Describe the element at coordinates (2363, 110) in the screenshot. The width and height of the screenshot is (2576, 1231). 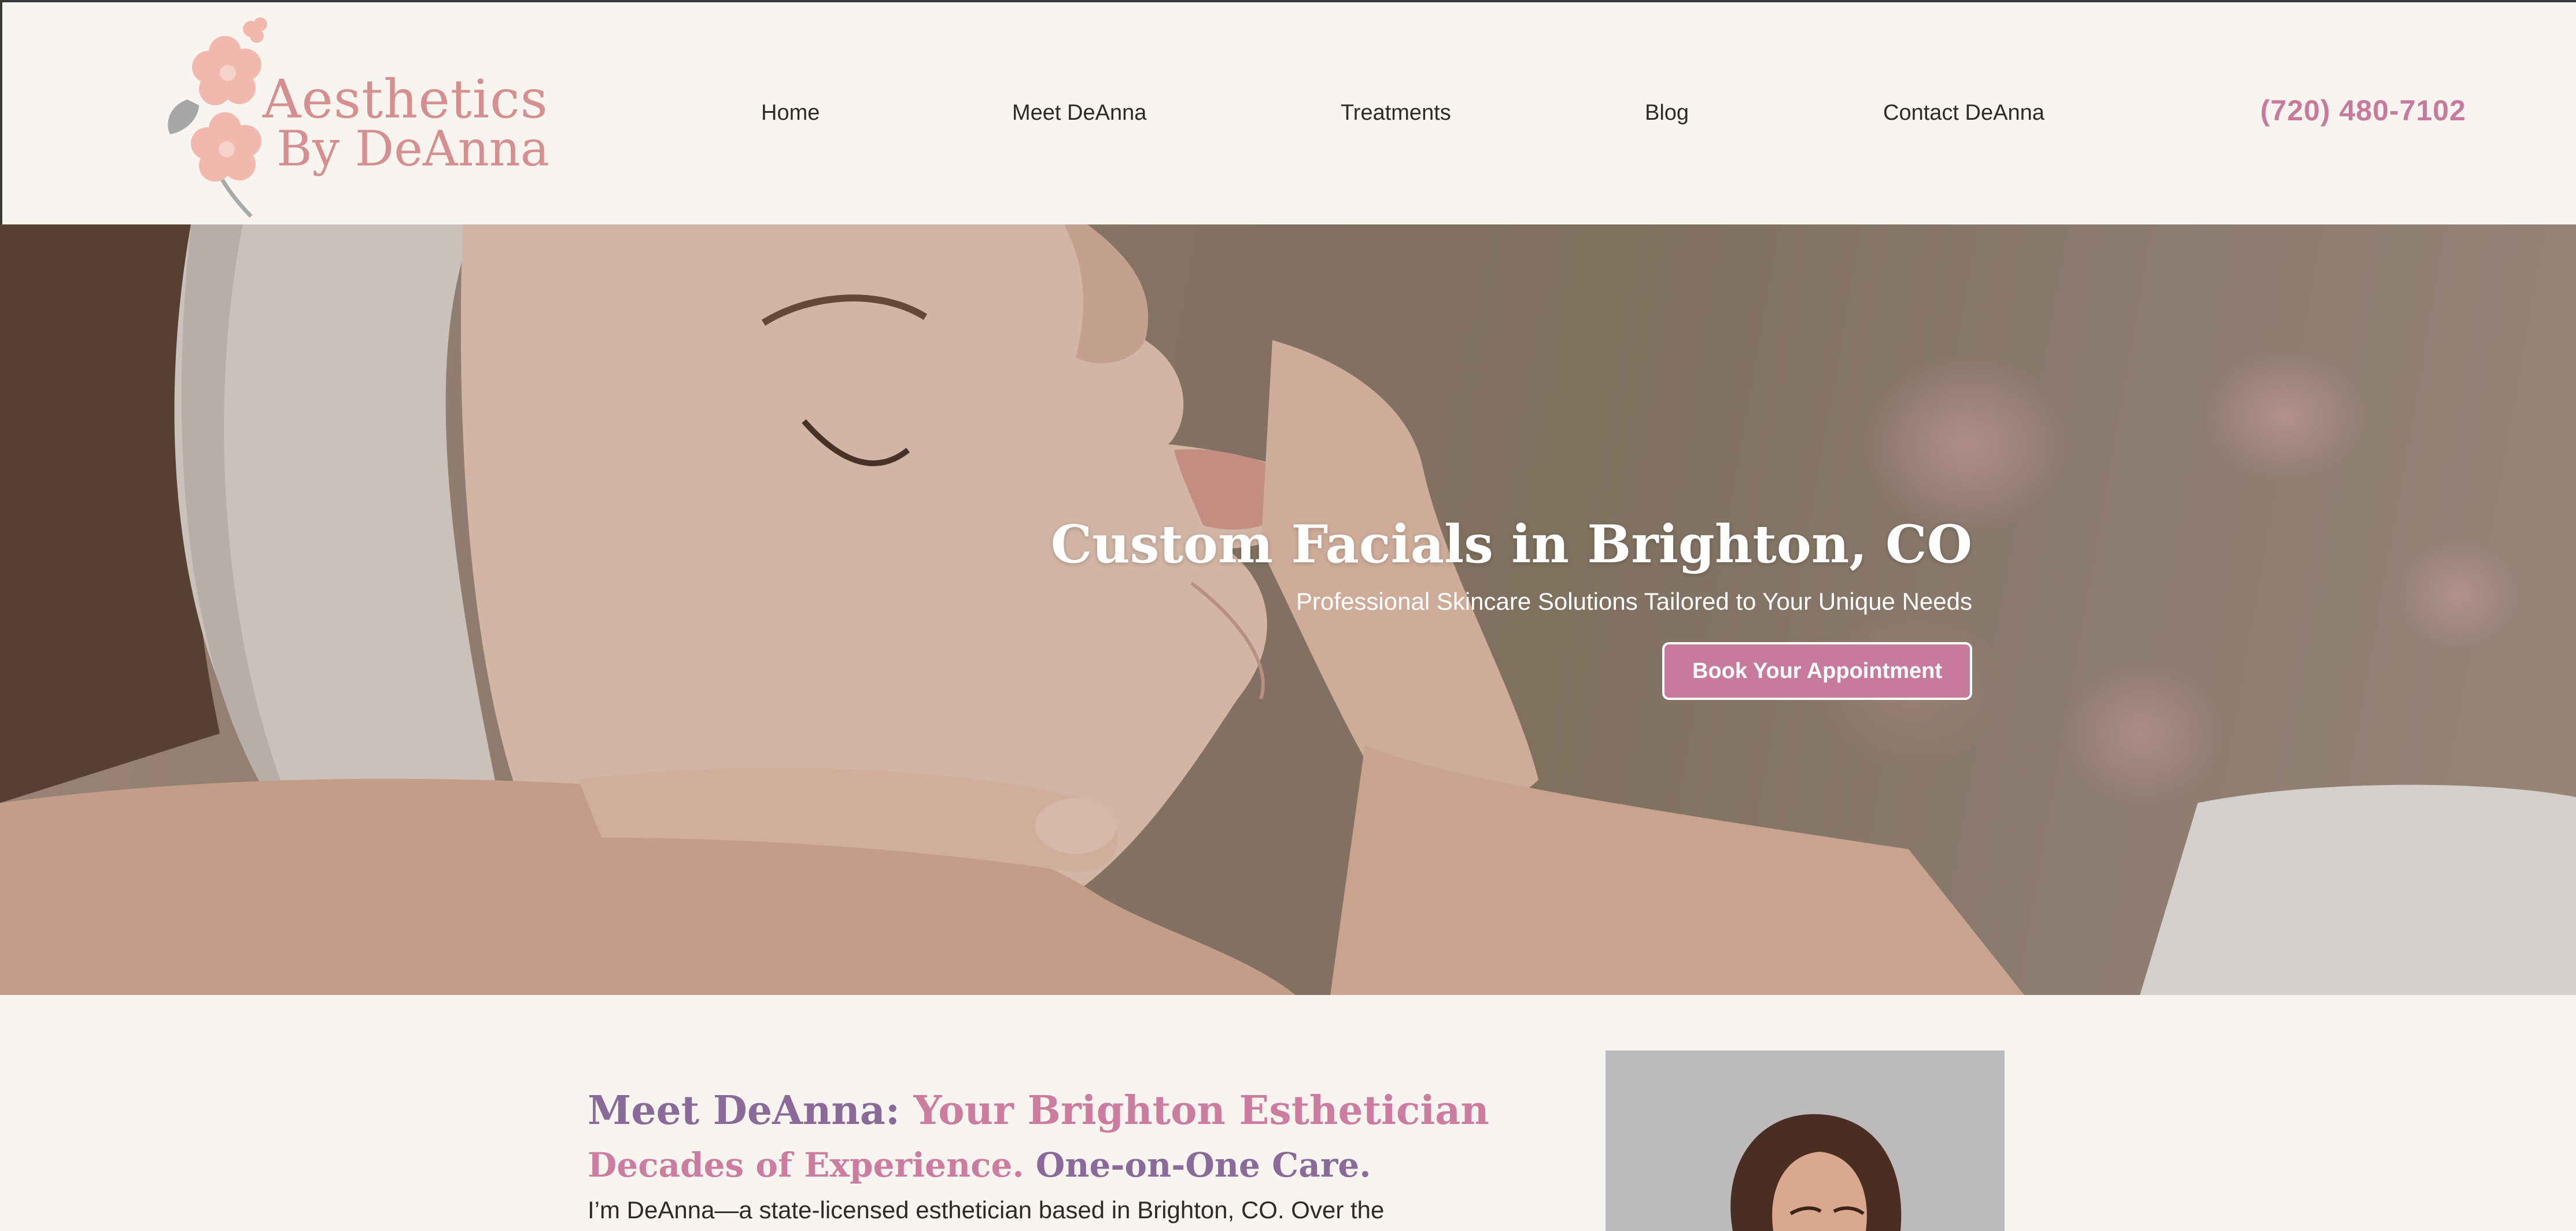
I see `phone-link: (720) 480-7102` at that location.